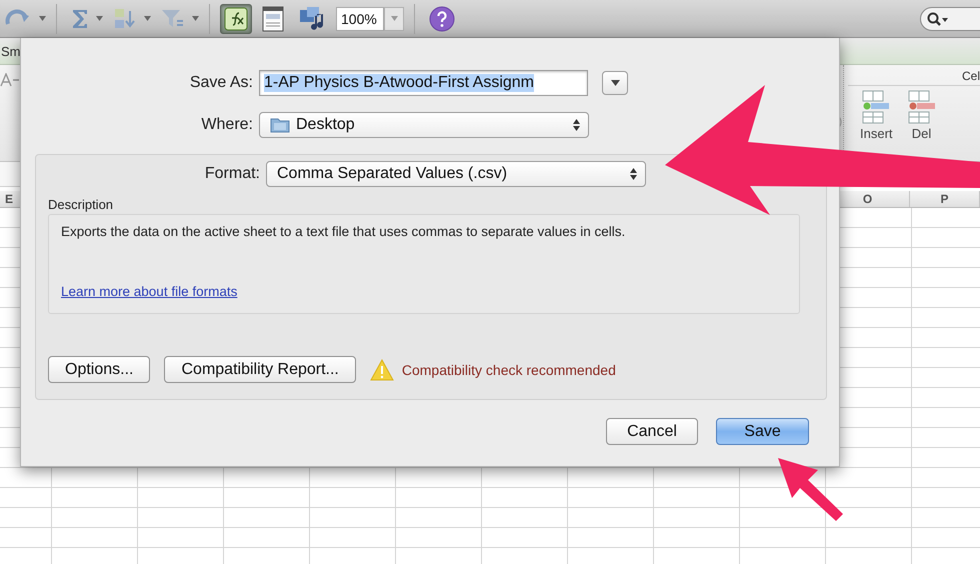  I want to click on ribbon-button: Insert, so click(876, 115).